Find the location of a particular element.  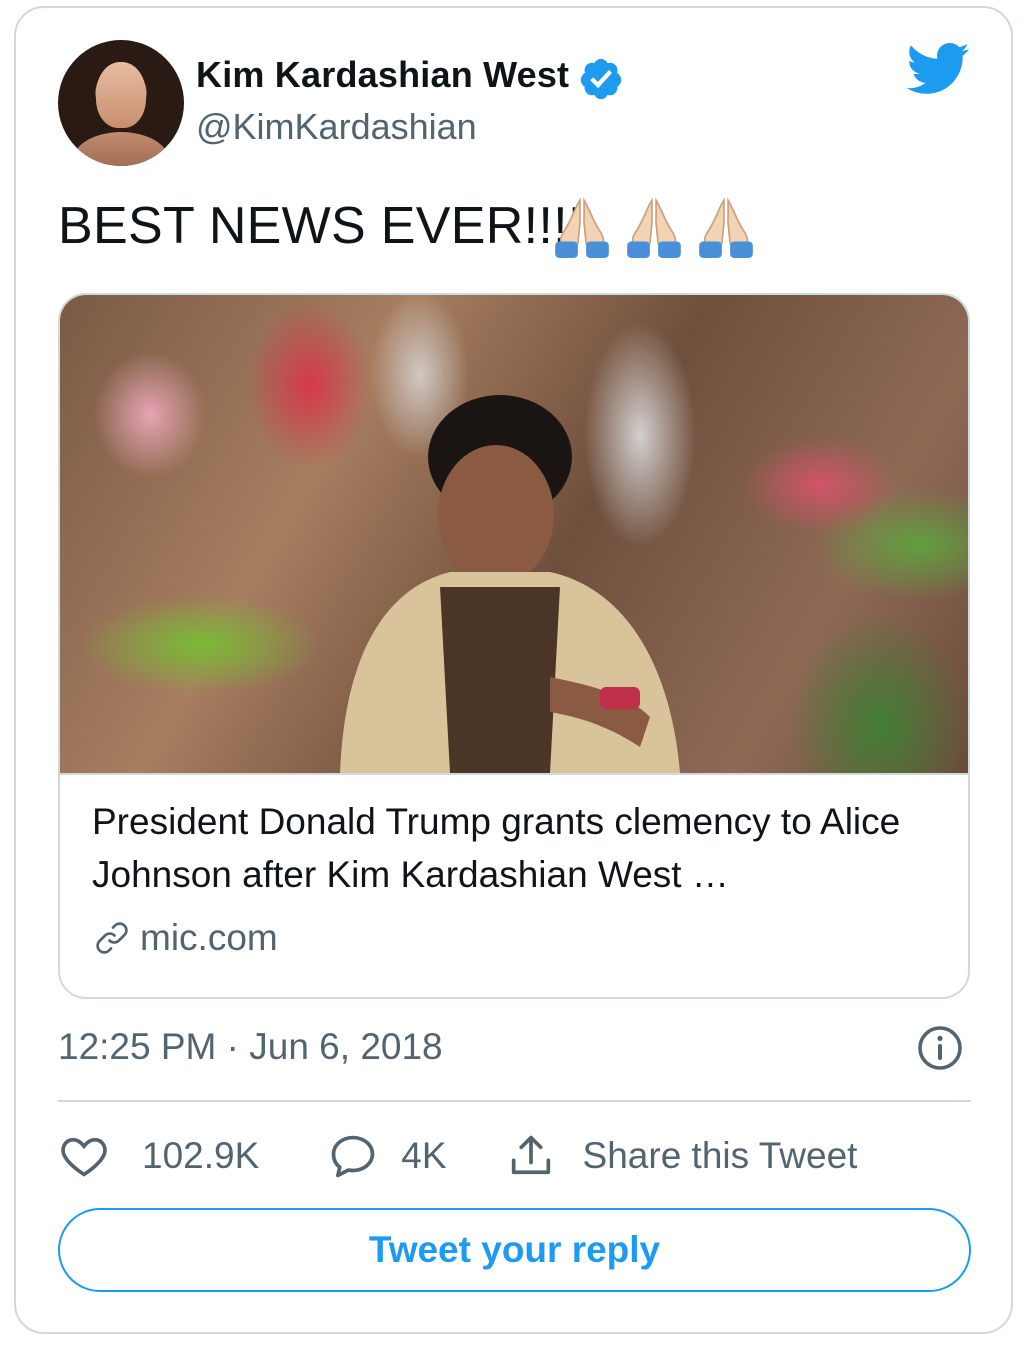

link-preview-domain: mic.com is located at coordinates (185, 938).